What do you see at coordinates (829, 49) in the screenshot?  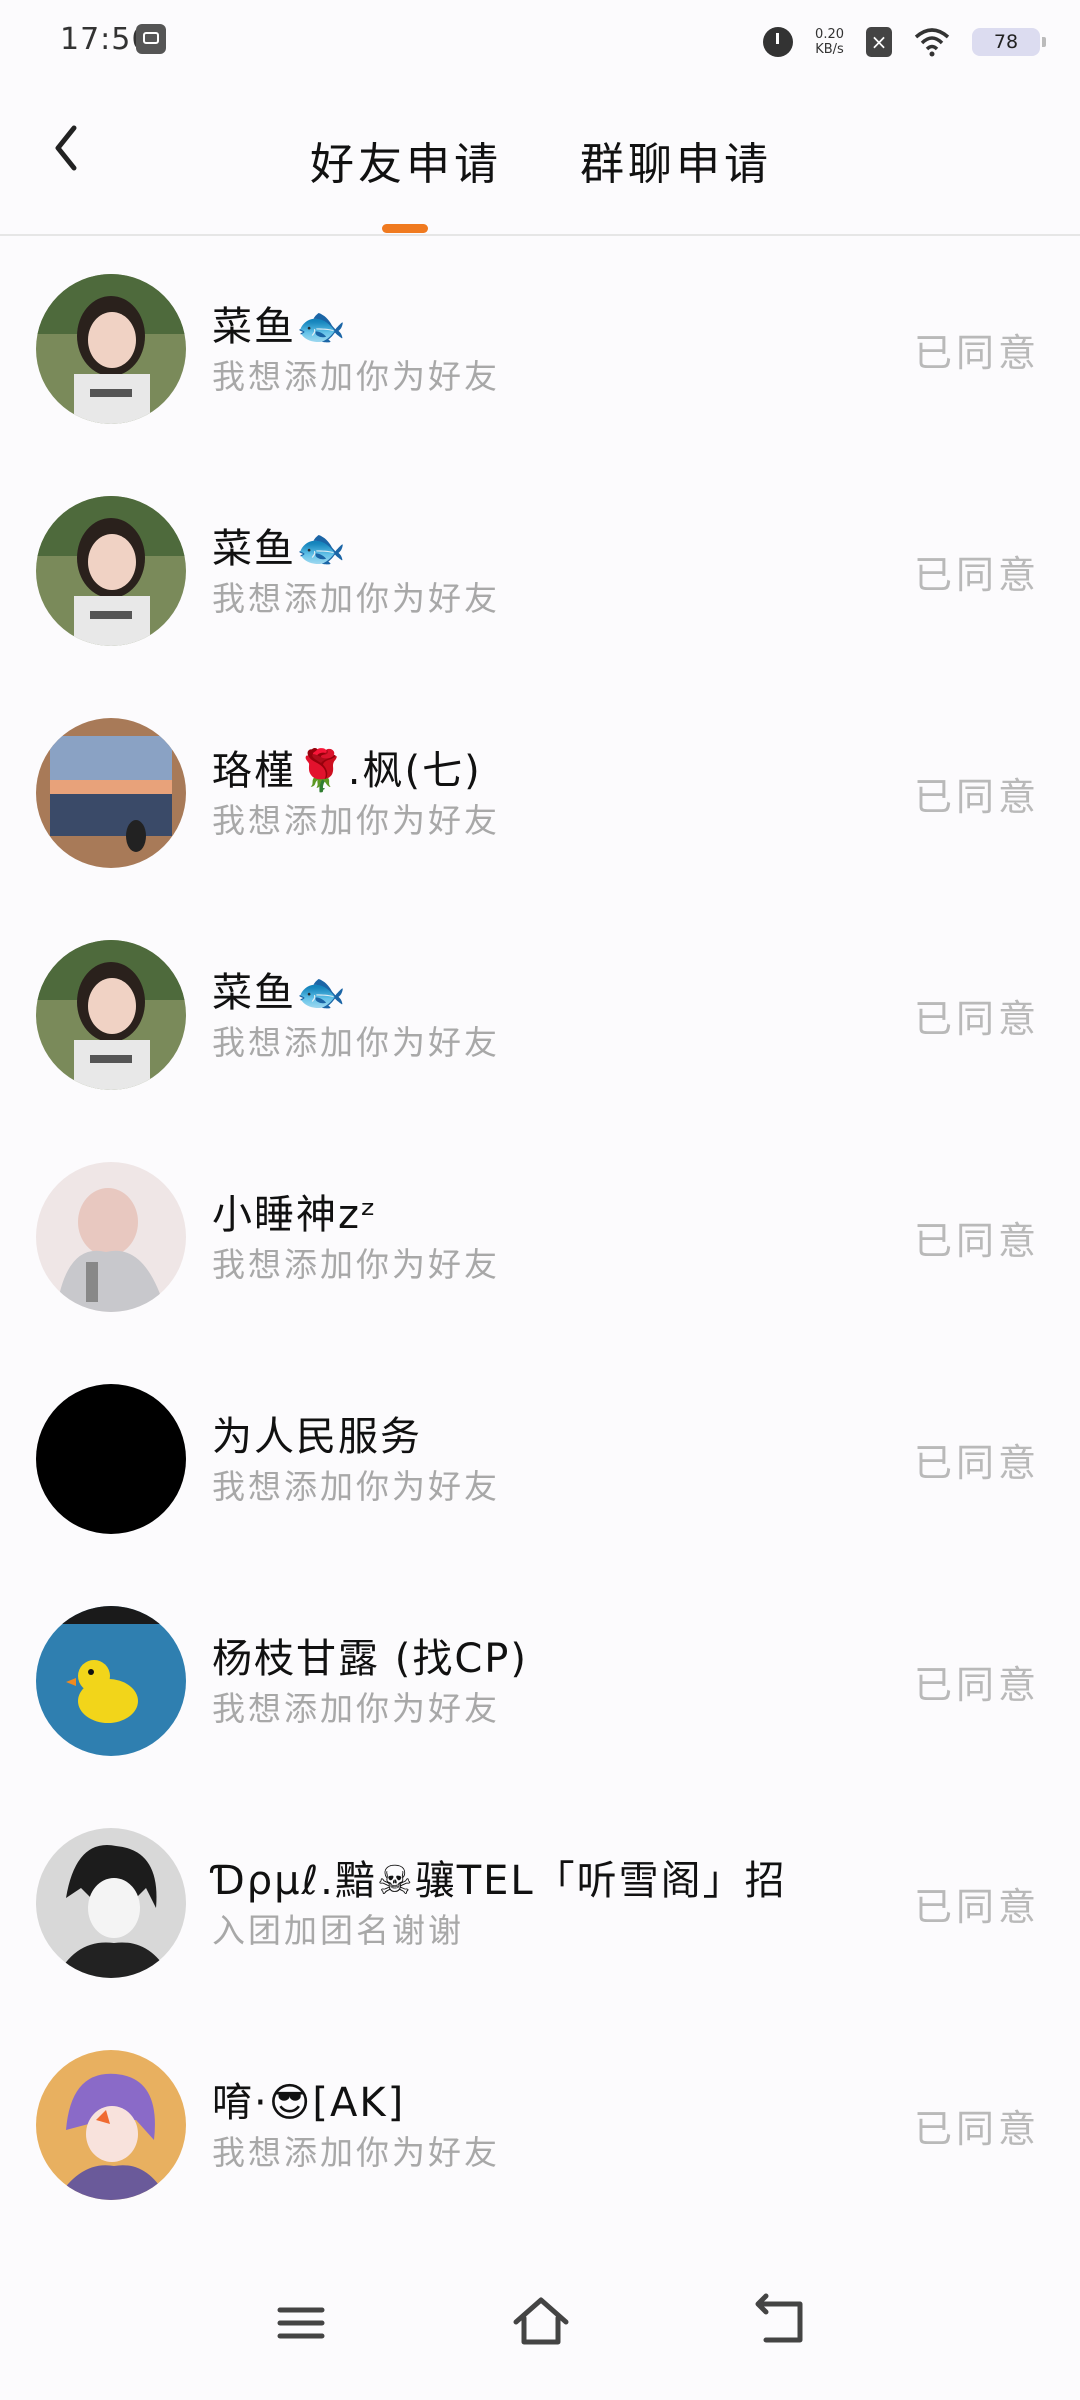 I see `network-speed-unit: KB/s` at bounding box center [829, 49].